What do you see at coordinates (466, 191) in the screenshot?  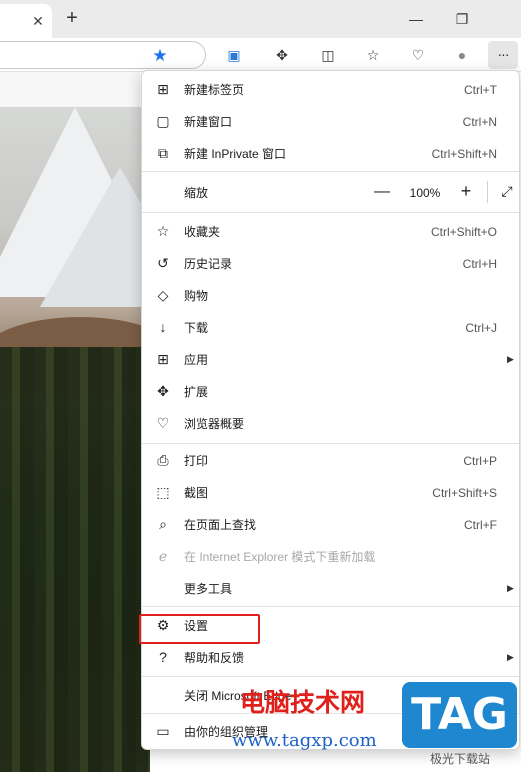 I see `zoom-in-button: +` at bounding box center [466, 191].